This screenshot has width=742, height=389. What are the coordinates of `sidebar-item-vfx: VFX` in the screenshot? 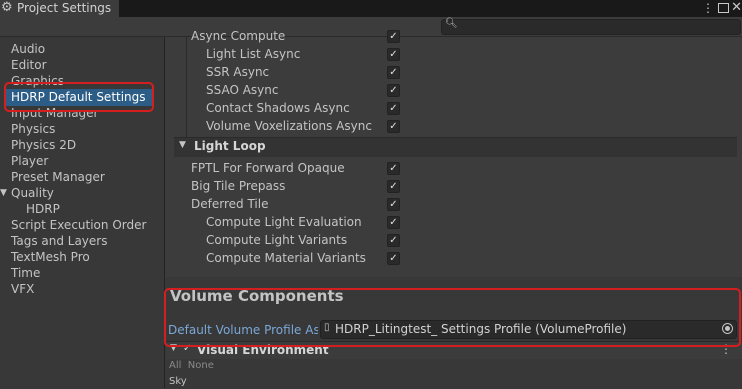 It's located at (22, 289).